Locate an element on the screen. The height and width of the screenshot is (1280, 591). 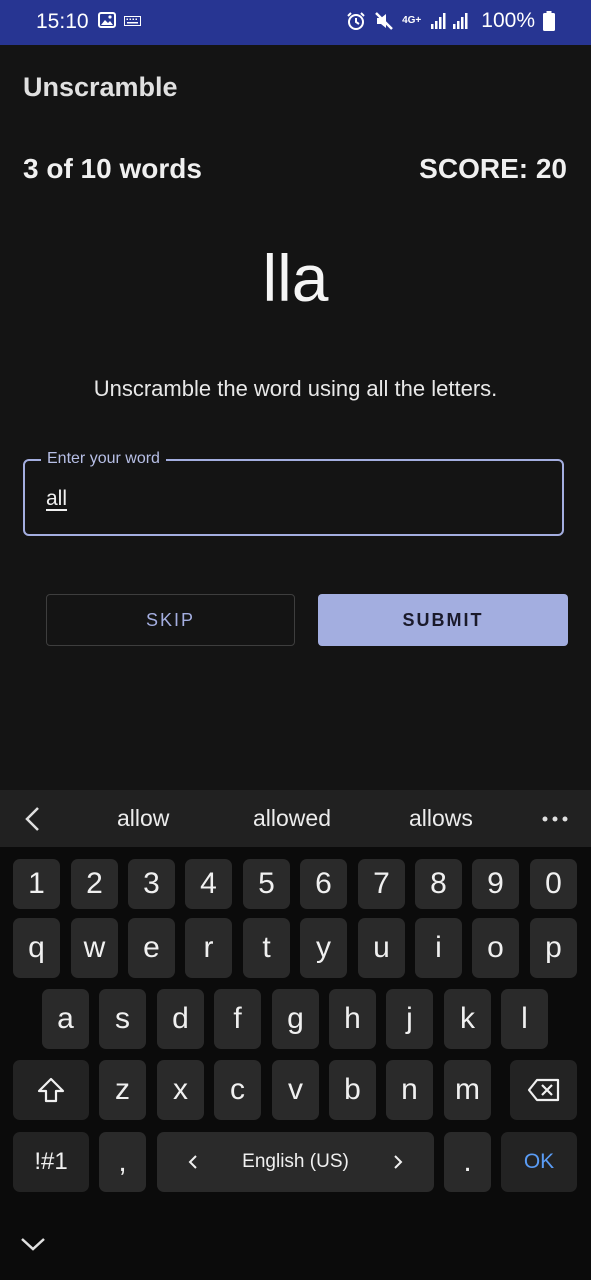
skip-button: SKIP is located at coordinates (170, 620).